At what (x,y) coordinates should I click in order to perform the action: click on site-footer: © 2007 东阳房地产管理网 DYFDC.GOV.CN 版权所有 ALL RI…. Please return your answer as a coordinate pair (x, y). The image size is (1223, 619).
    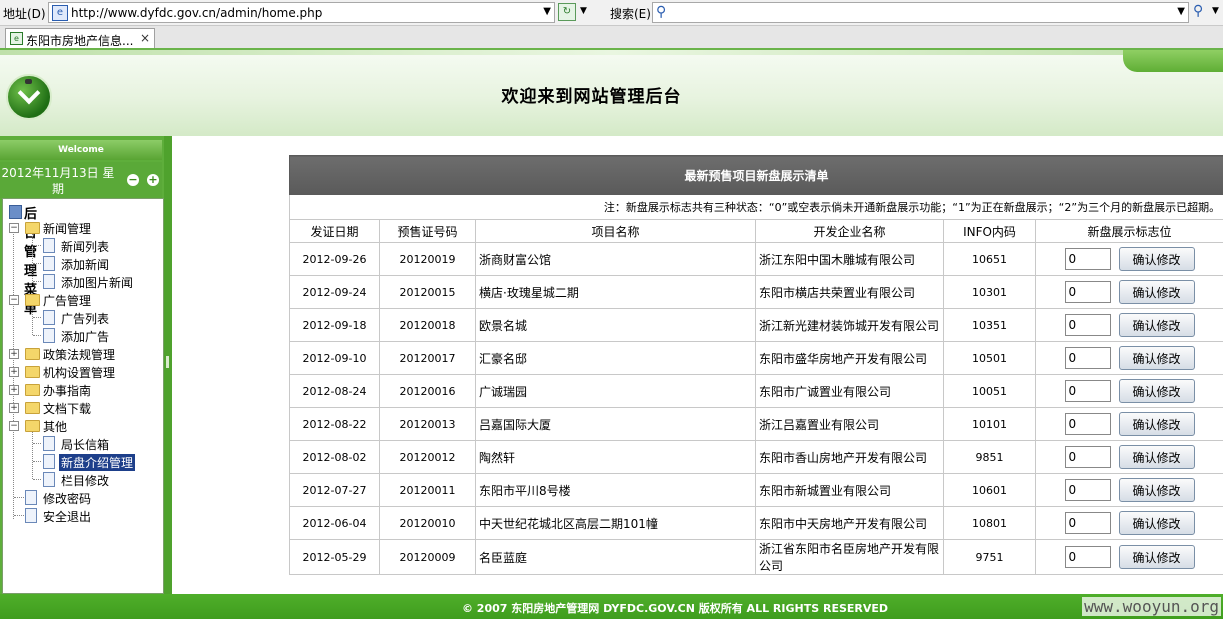
    Looking at the image, I should click on (611, 606).